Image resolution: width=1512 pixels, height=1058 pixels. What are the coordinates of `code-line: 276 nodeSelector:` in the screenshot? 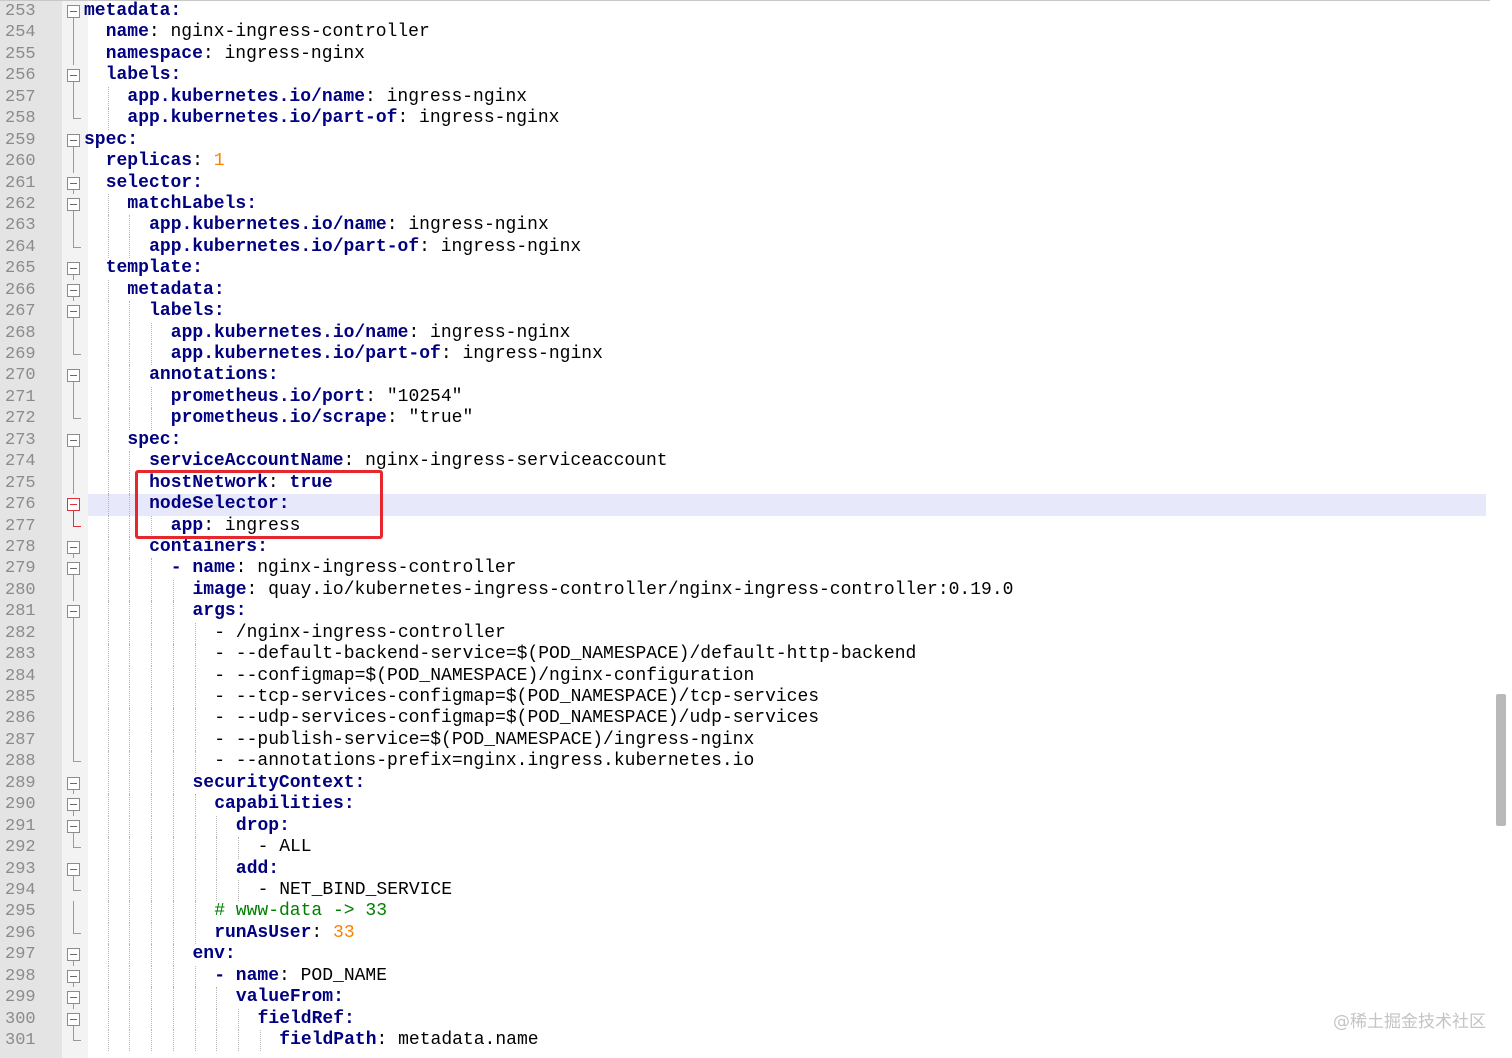 It's located at (744, 505).